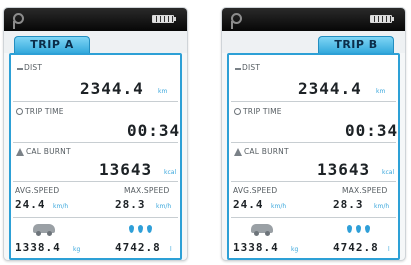  Describe the element at coordinates (313, 42) in the screenshot. I see `tab-strip: TRIP B` at that location.